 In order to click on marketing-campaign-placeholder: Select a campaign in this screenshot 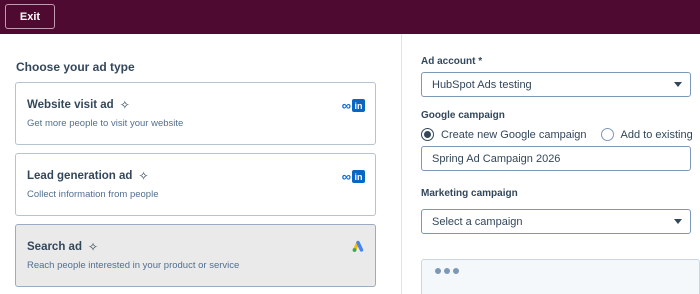, I will do `click(477, 221)`.